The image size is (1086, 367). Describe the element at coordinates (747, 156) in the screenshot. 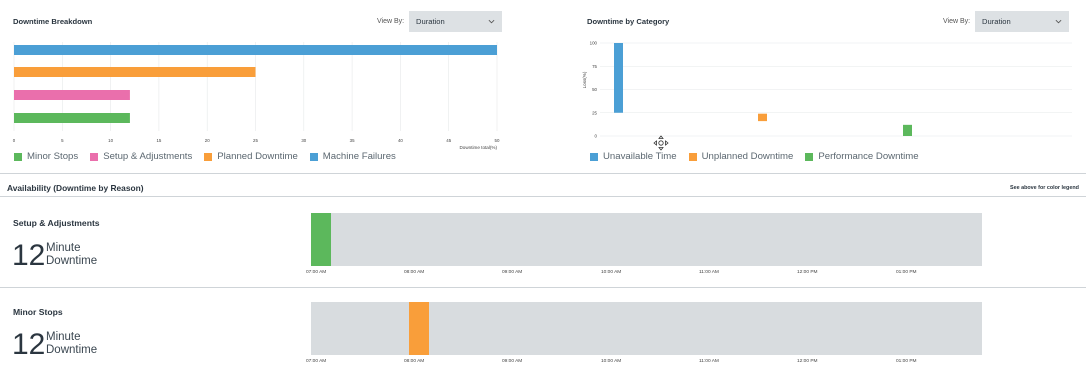

I see `legend-label: Unplanned Downtime` at that location.